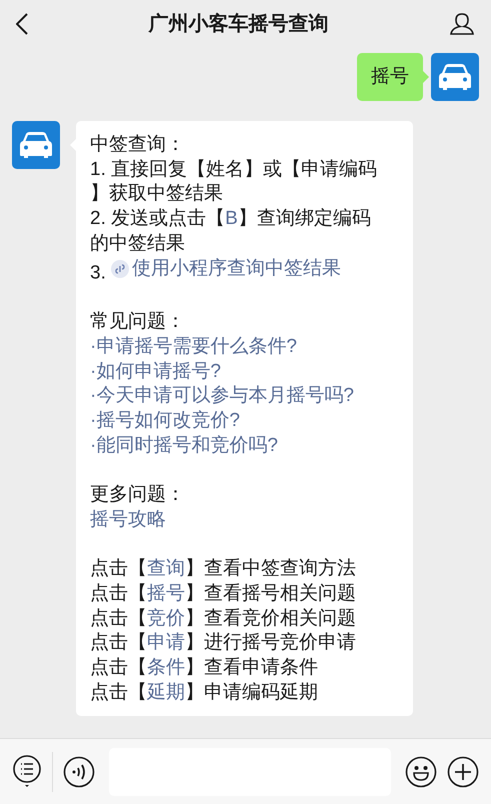 This screenshot has width=491, height=804. Describe the element at coordinates (166, 594) in the screenshot. I see `keyword-link: 摇号` at that location.